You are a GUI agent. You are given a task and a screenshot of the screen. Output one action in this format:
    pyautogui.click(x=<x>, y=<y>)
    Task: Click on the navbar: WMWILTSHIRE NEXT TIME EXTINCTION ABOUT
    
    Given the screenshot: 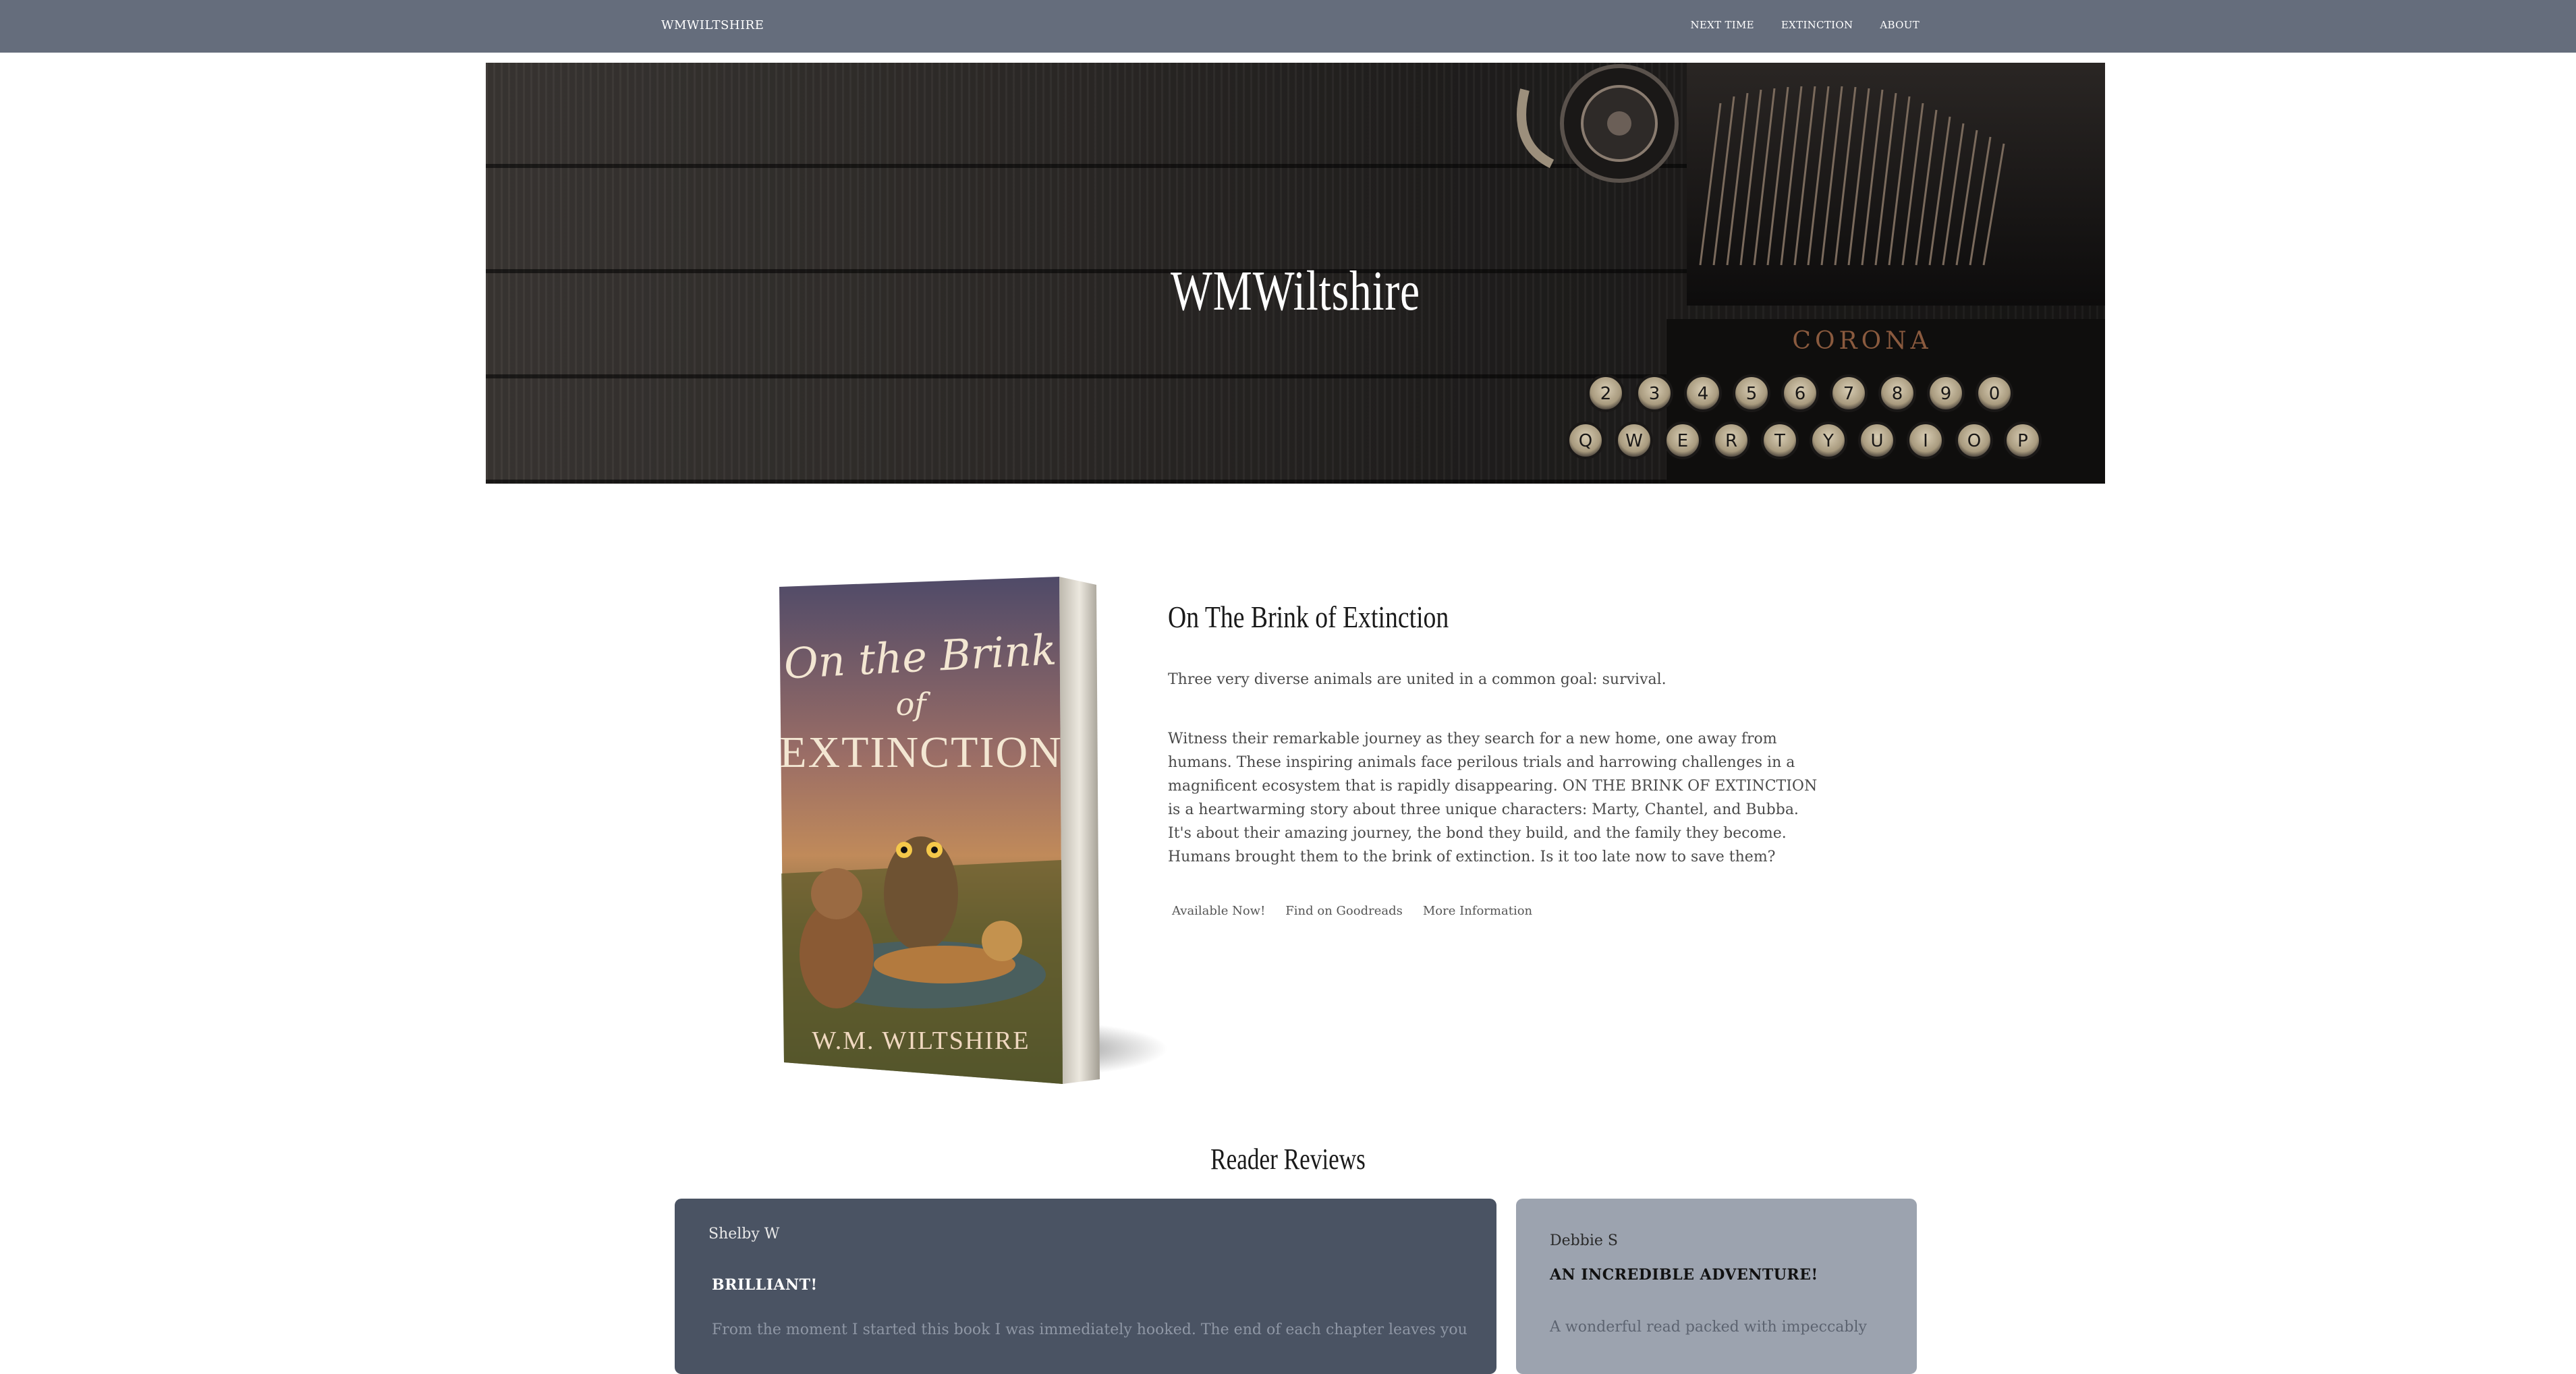 What is the action you would take?
    pyautogui.click(x=1288, y=27)
    